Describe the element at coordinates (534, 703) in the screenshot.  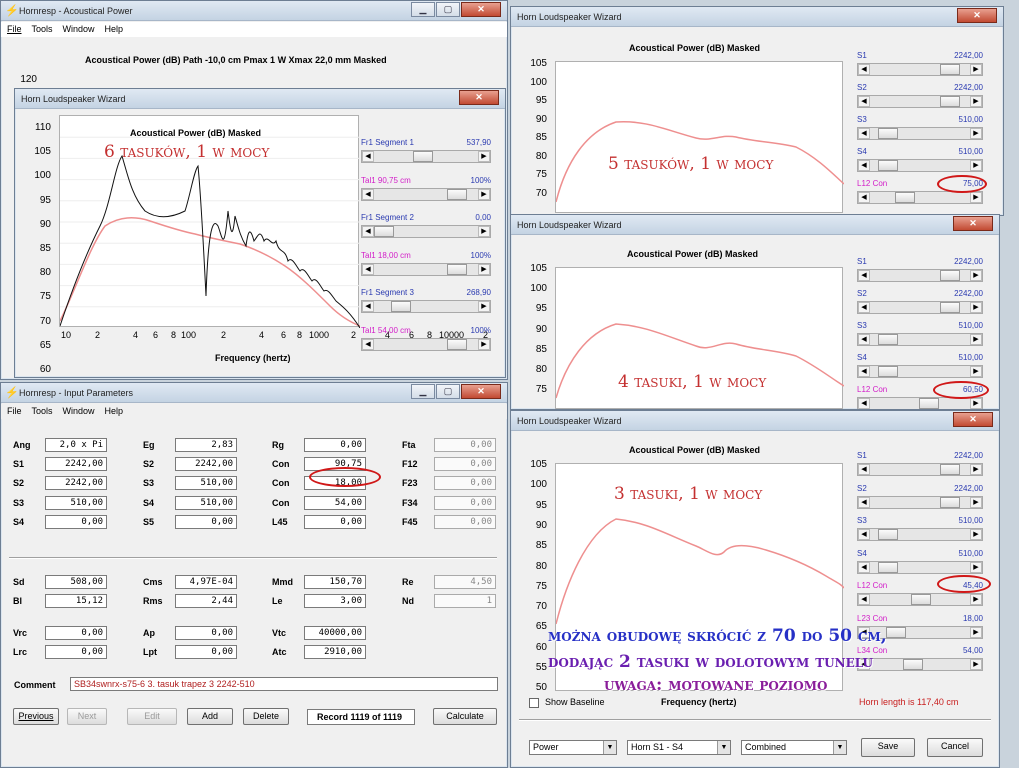
I see `show-baseline-checkbox` at that location.